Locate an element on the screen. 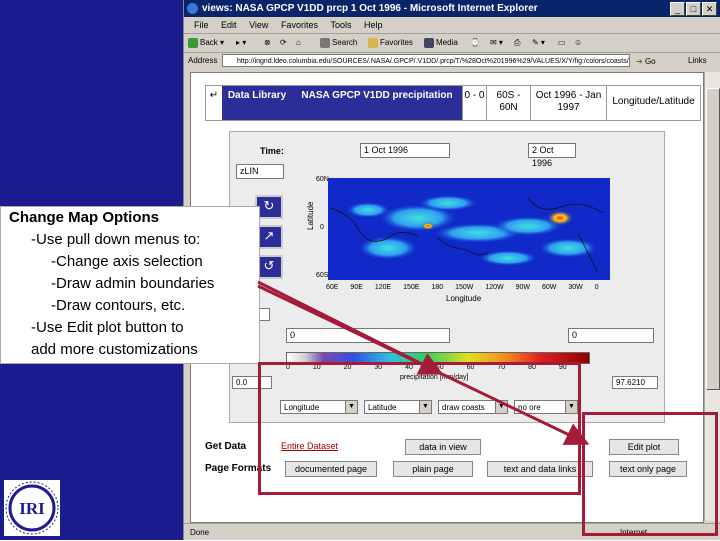 The image size is (720, 541). lon-tick: 180 is located at coordinates (437, 287).